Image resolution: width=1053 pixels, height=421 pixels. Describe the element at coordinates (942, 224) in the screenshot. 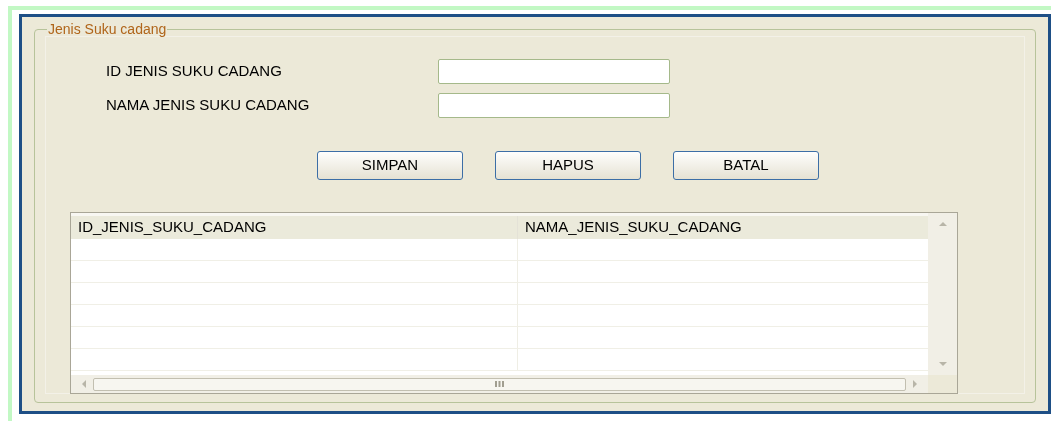

I see `scroll-up-icon` at that location.